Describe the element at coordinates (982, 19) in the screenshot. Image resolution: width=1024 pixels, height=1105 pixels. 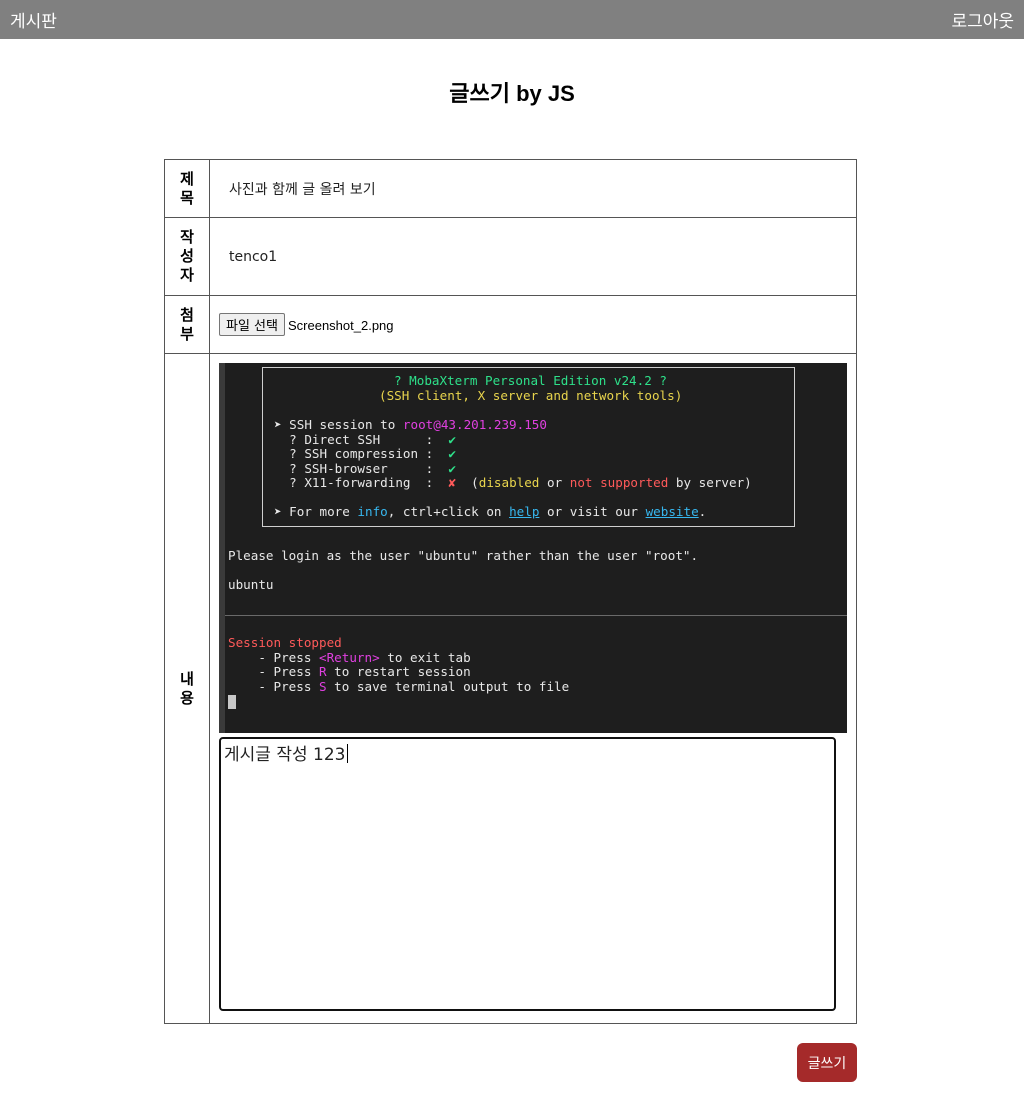
I see `logout-link: 로그아웃` at that location.